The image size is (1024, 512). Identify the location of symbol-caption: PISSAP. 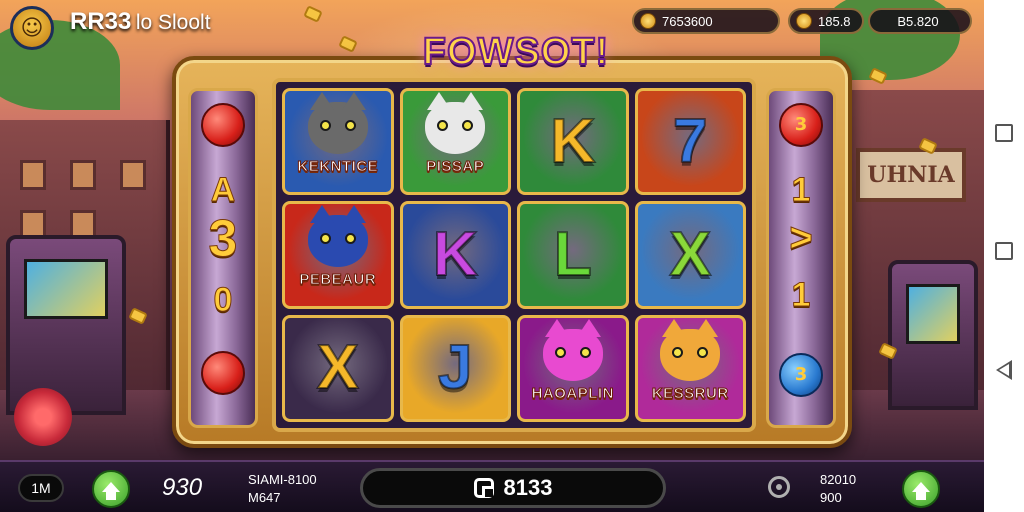
(455, 167).